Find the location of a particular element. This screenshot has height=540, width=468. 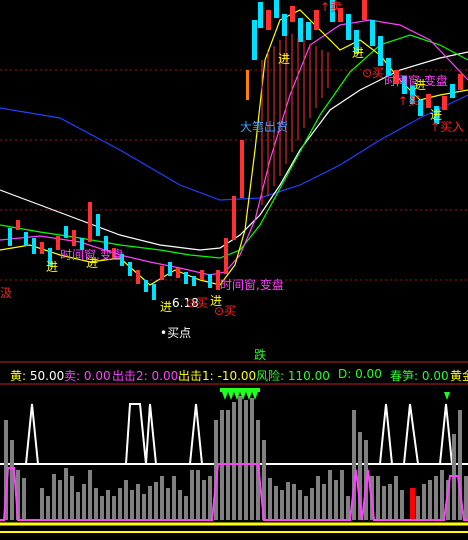

annotation-big-sell: 大笔出货 is located at coordinates (264, 127).